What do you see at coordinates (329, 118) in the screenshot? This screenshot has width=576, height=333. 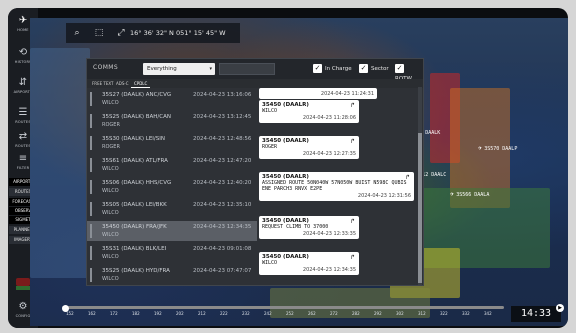 I see `timestamp: 2024-04-23 11:28:06` at bounding box center [329, 118].